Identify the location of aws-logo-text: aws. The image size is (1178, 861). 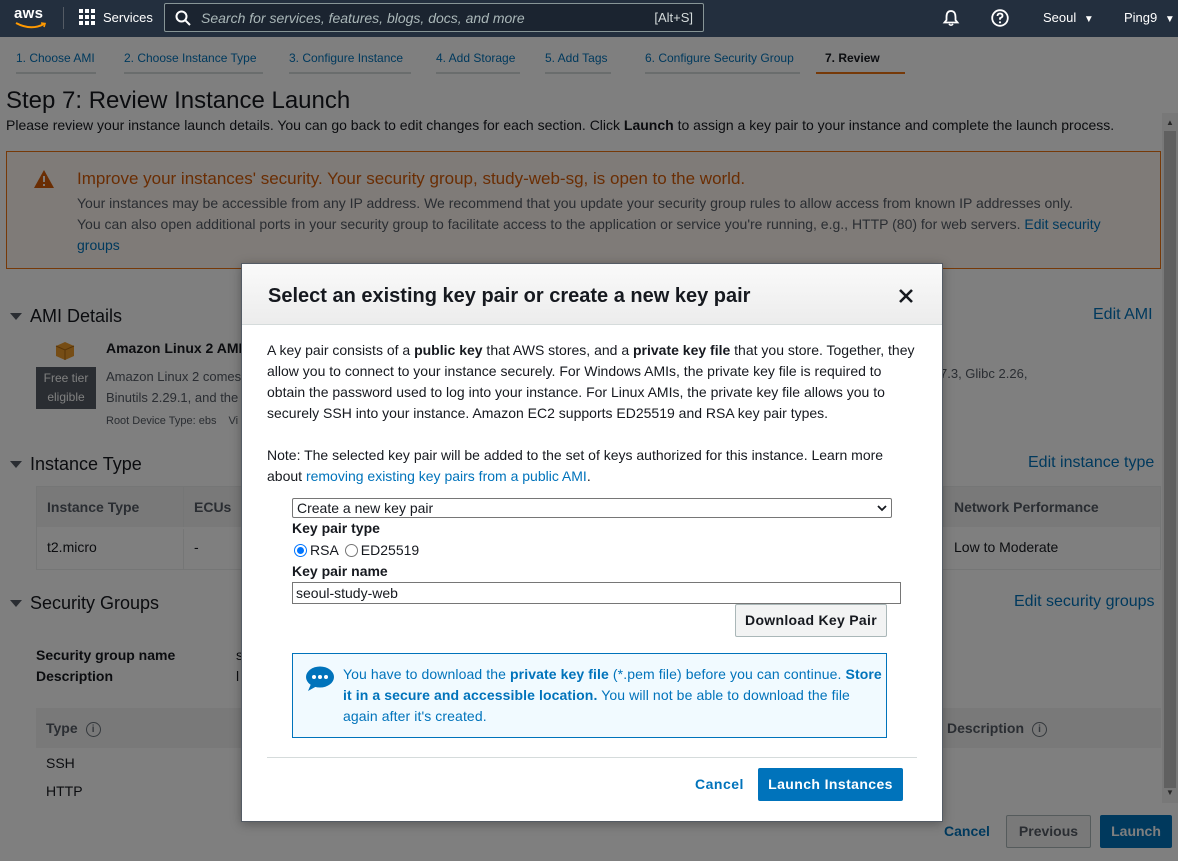
(29, 13).